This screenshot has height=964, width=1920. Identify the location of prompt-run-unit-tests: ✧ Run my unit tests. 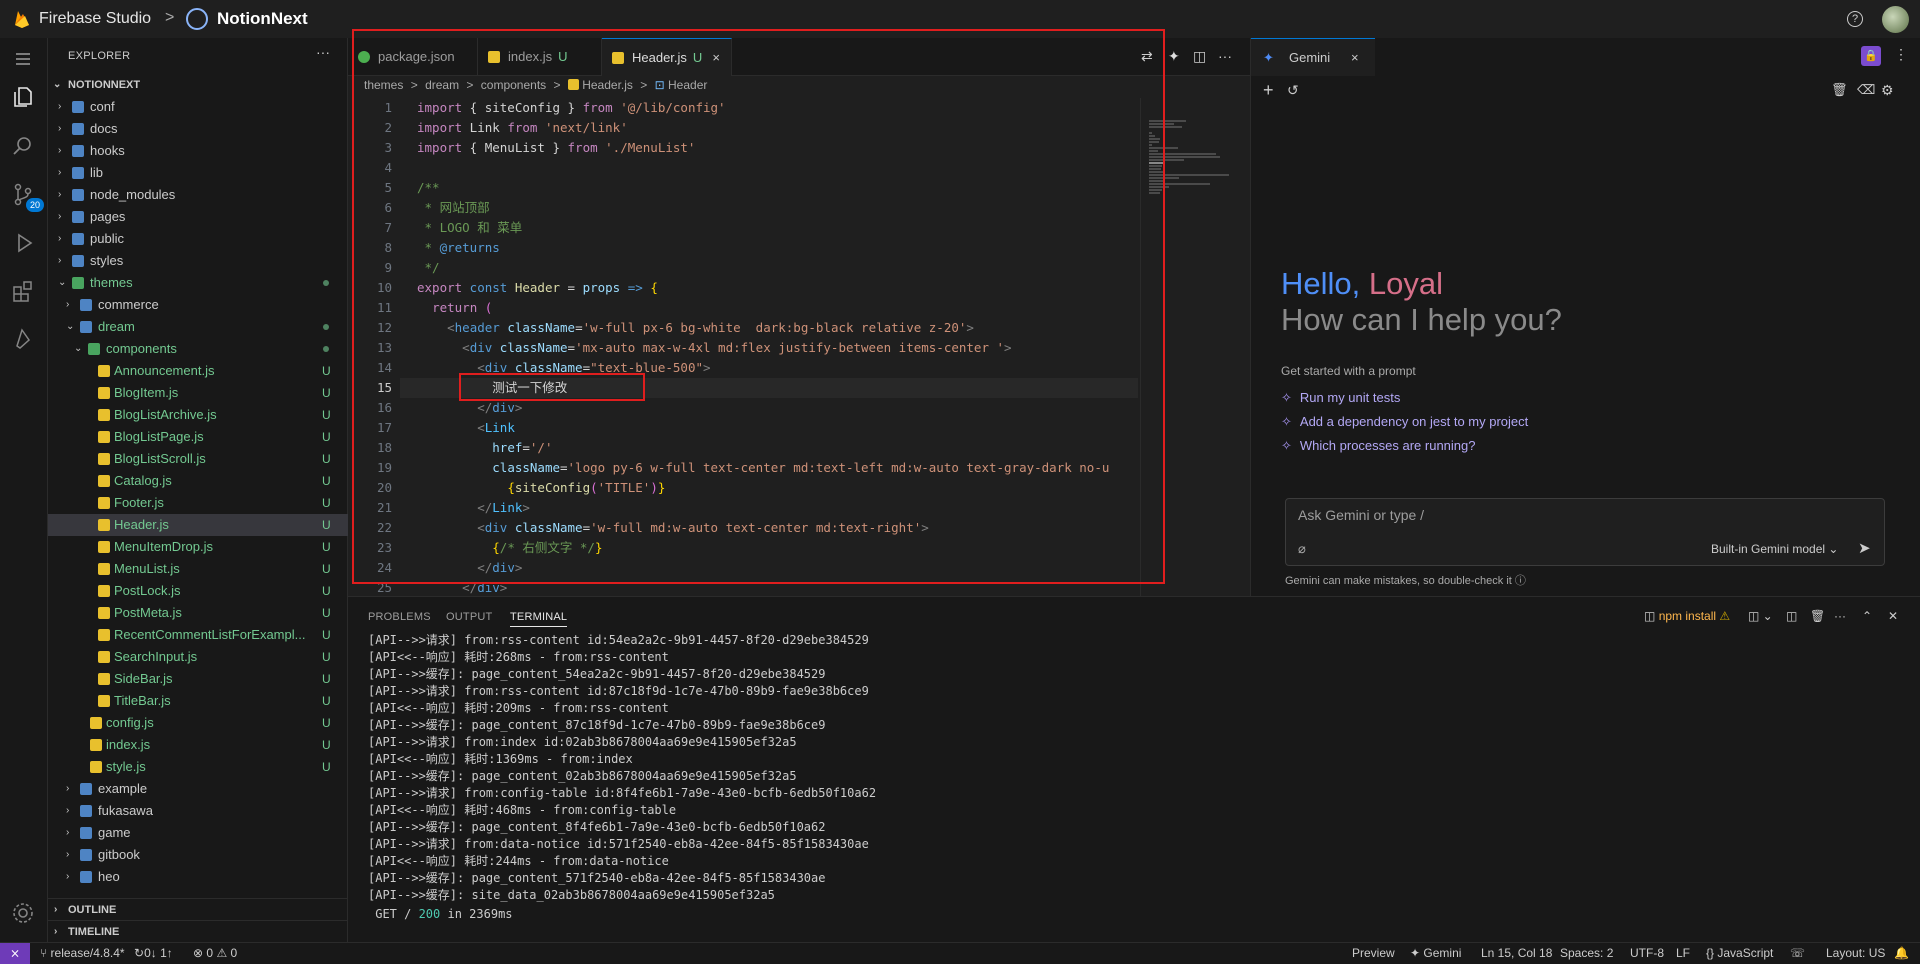
(1340, 398).